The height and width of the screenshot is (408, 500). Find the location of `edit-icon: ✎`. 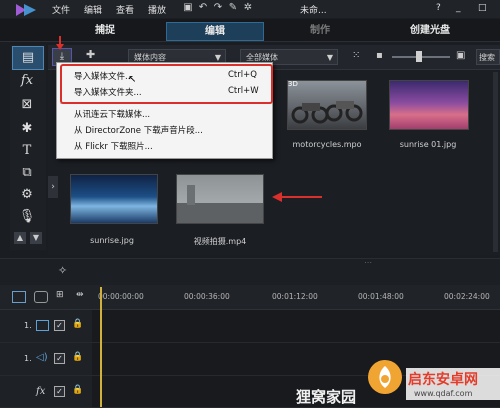

edit-icon: ✎ is located at coordinates (233, 8).